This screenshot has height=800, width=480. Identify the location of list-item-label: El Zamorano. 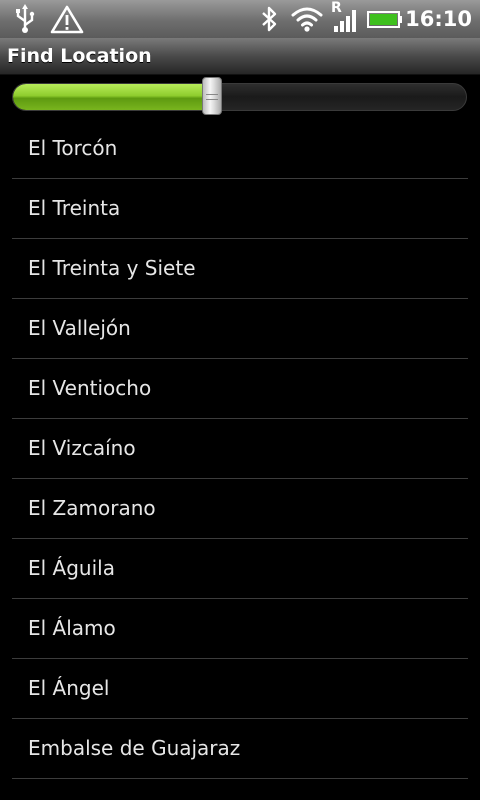
(92, 508).